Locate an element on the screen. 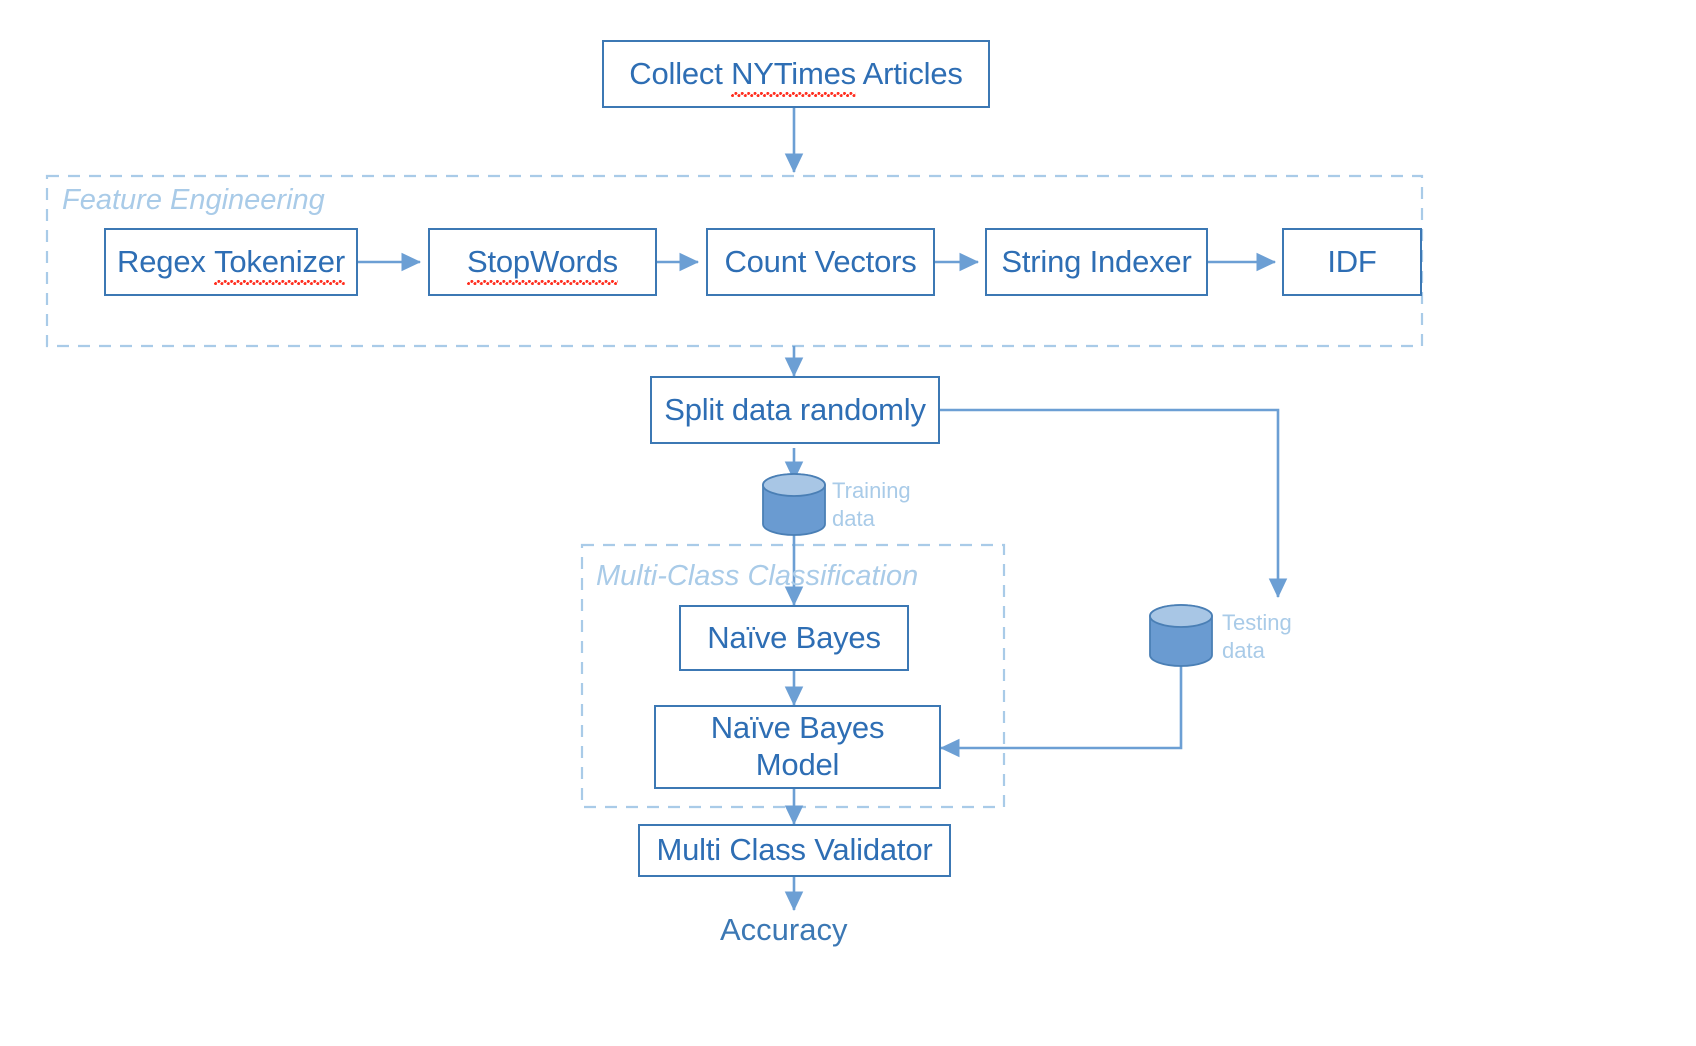  collect-suffix-text: Articles is located at coordinates (909, 73).